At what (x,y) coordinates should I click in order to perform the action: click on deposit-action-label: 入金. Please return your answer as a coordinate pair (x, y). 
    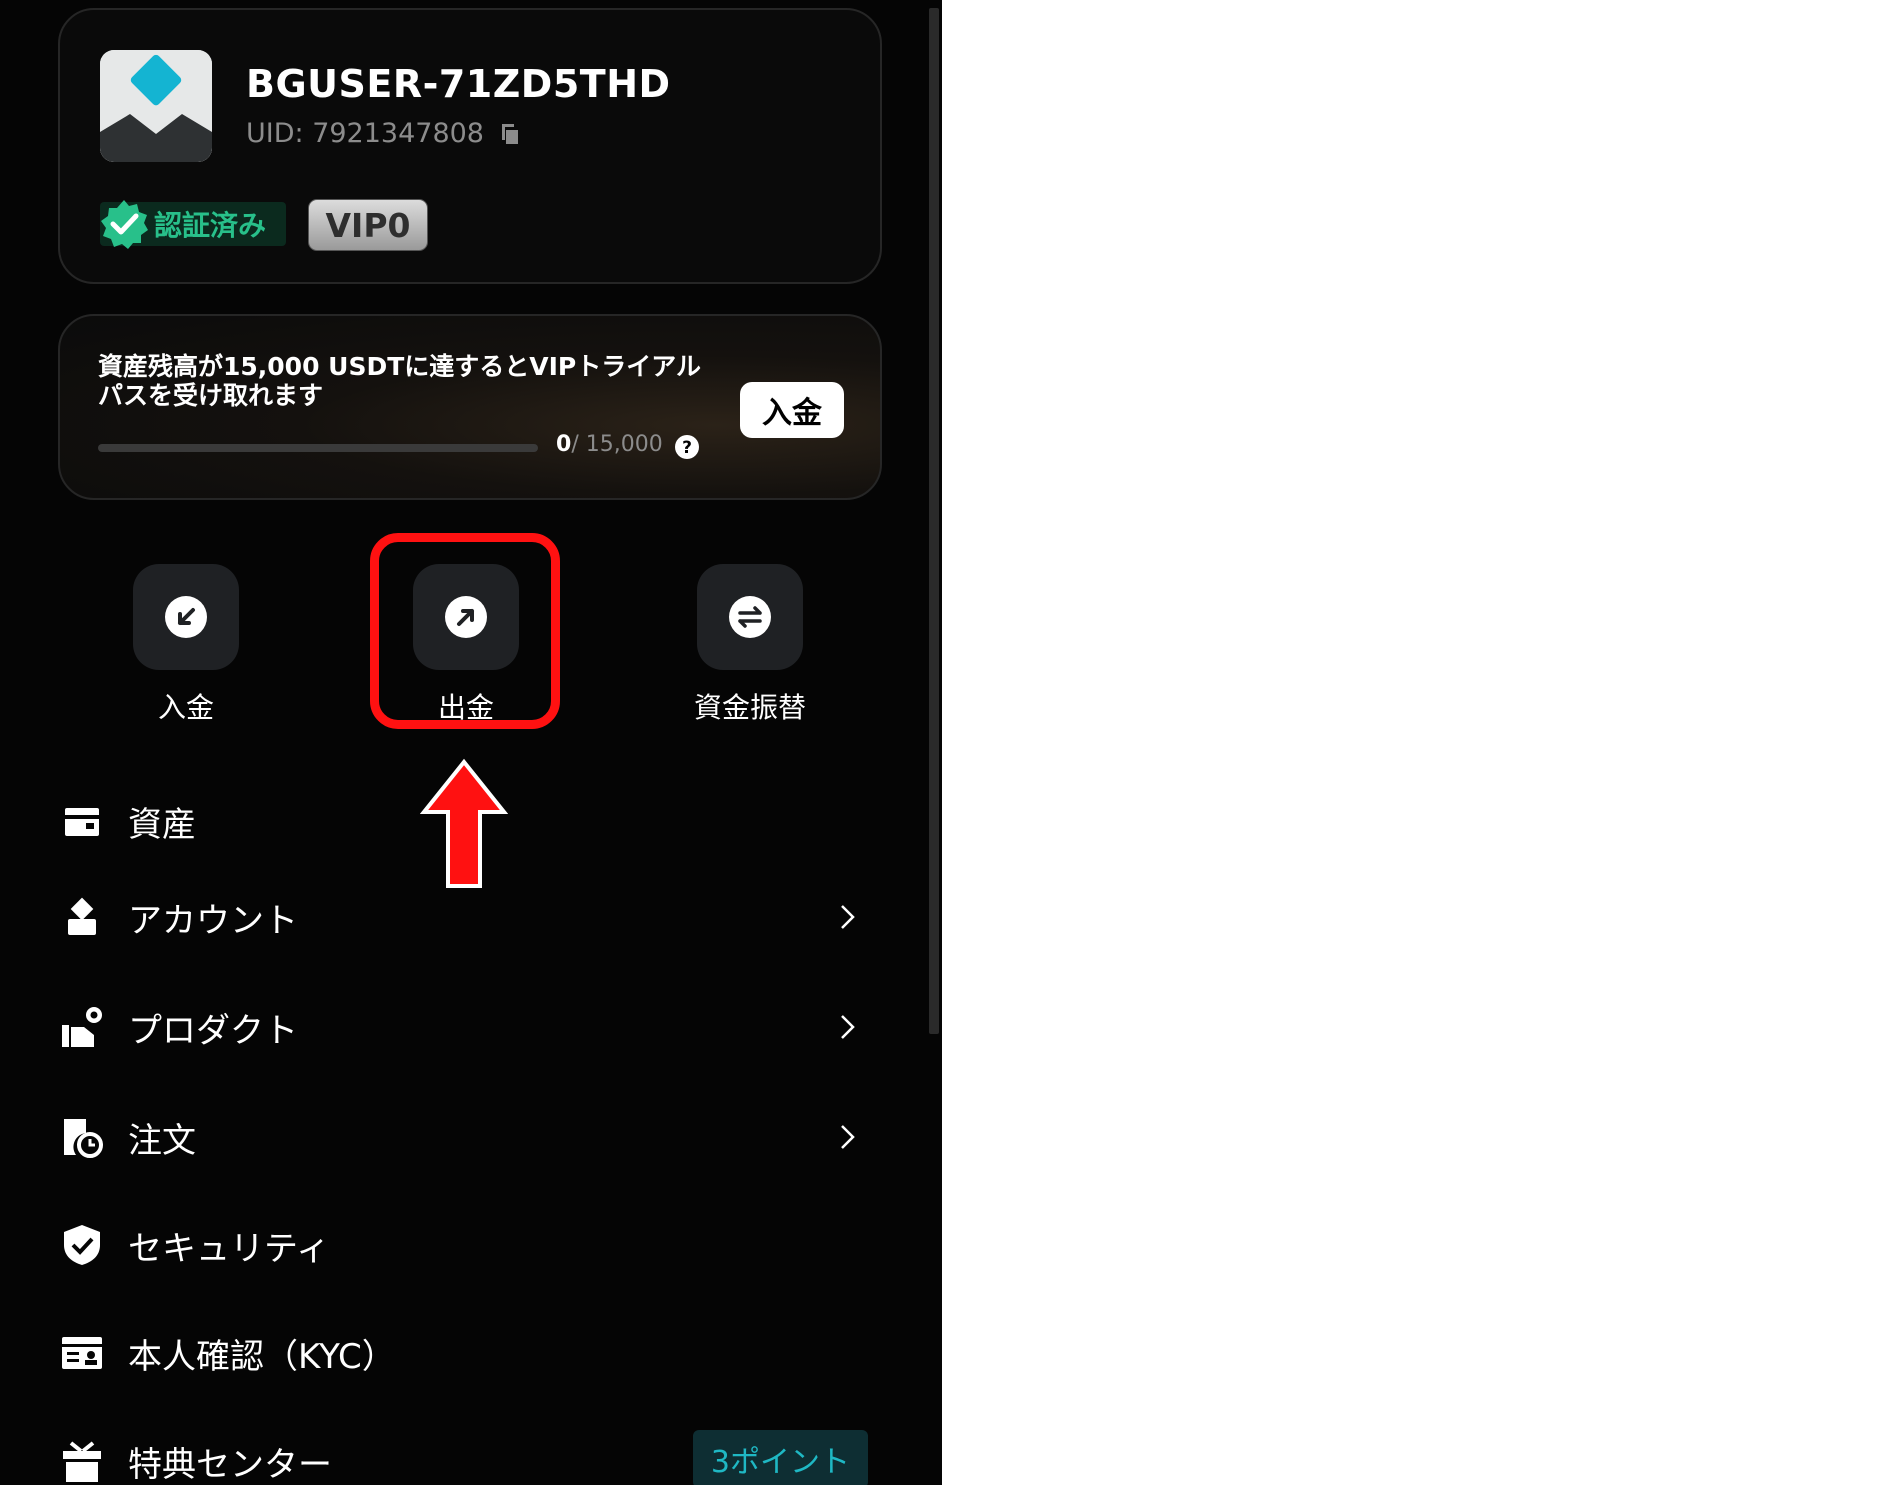
    Looking at the image, I should click on (185, 707).